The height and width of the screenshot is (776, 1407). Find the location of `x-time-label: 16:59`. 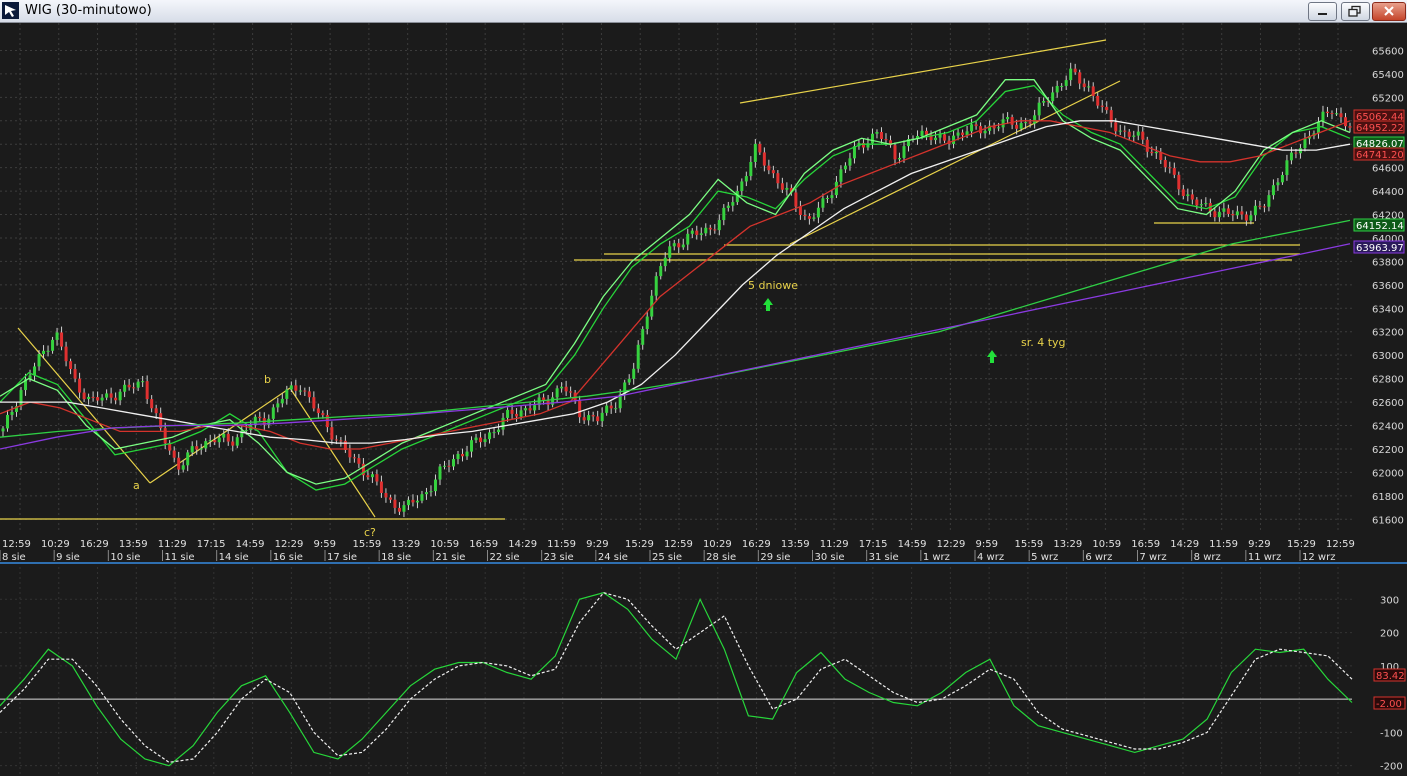

x-time-label: 16:59 is located at coordinates (483, 544).